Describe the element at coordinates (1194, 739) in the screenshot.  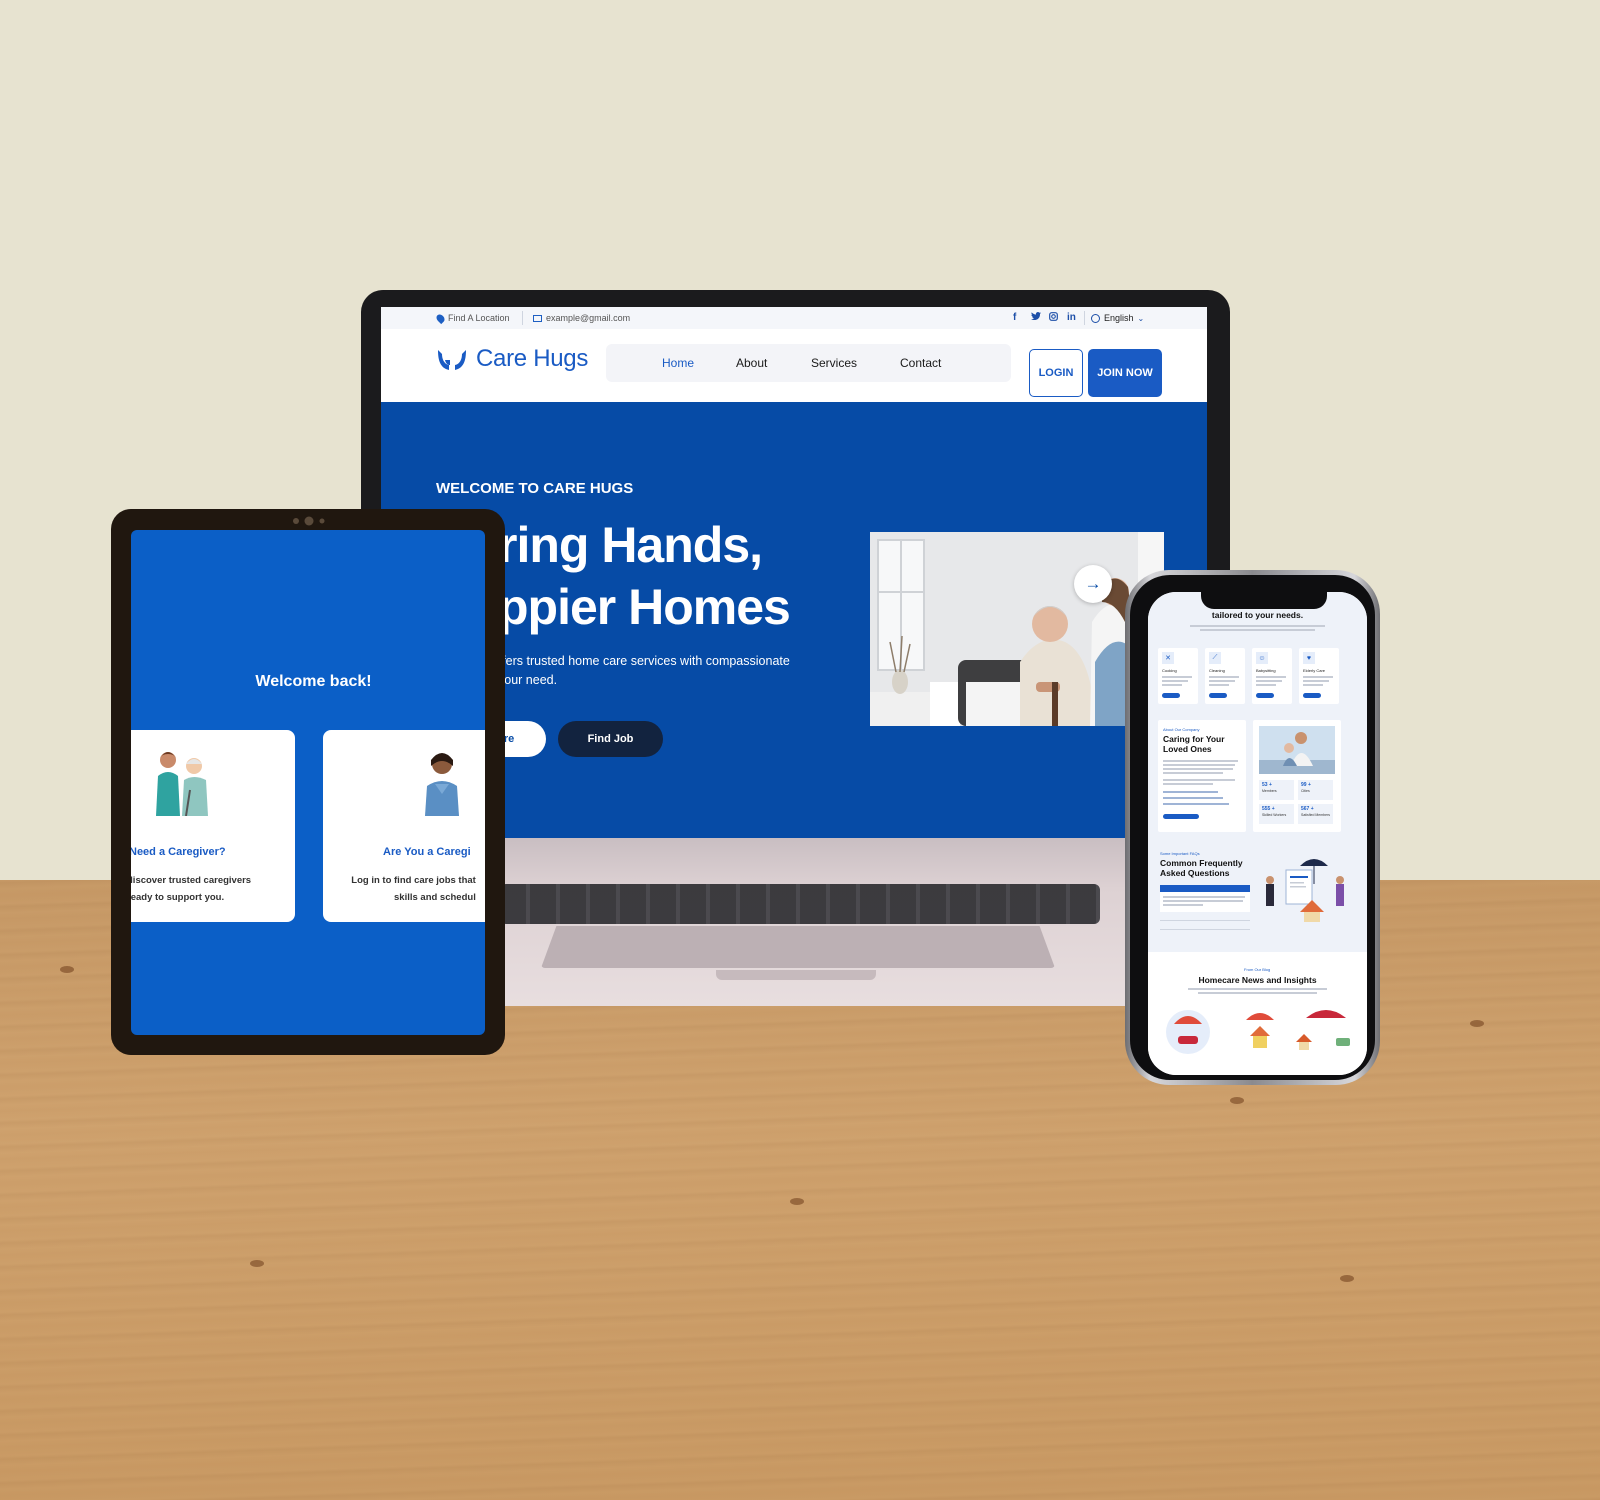
I see `about-title-line1: Caring for Your` at that location.